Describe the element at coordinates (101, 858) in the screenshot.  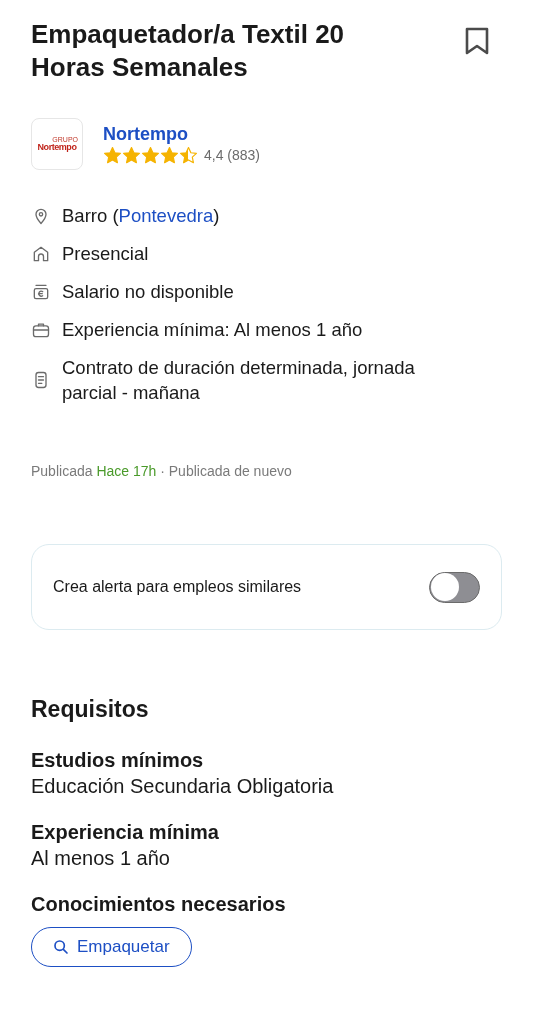
I see `requirement-value: Al menos 1 año` at that location.